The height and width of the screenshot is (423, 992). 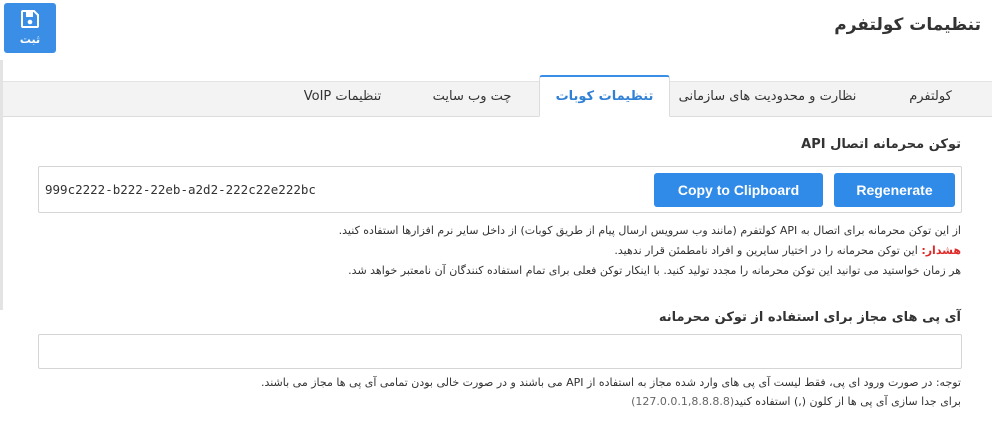 What do you see at coordinates (180, 189) in the screenshot?
I see `api-token-value: 999c2222-b222-22eb-a2d2-222c22e222bc` at bounding box center [180, 189].